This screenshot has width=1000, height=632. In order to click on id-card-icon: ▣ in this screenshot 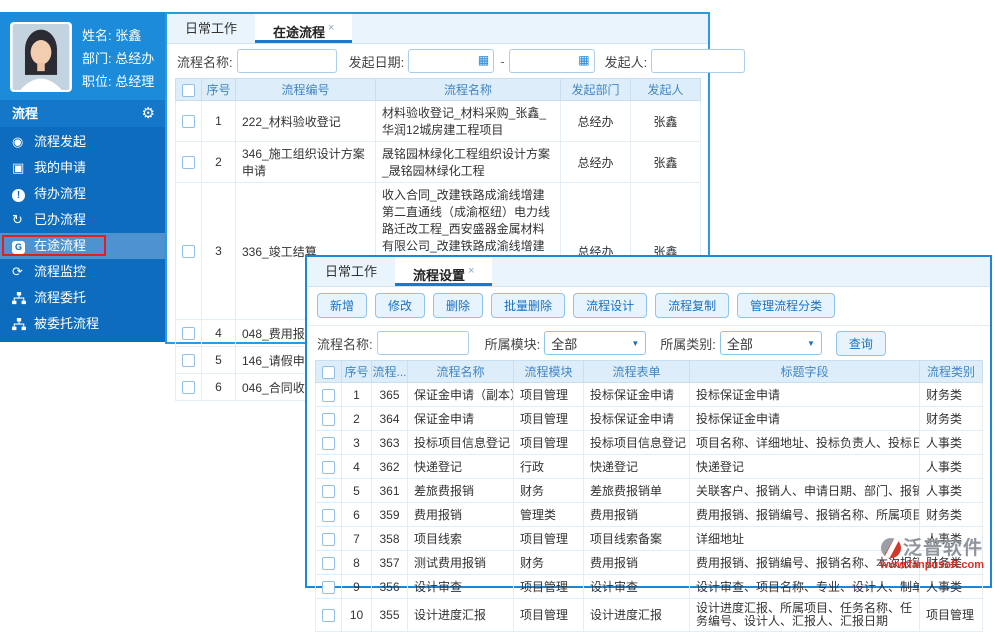, I will do `click(18, 167)`.